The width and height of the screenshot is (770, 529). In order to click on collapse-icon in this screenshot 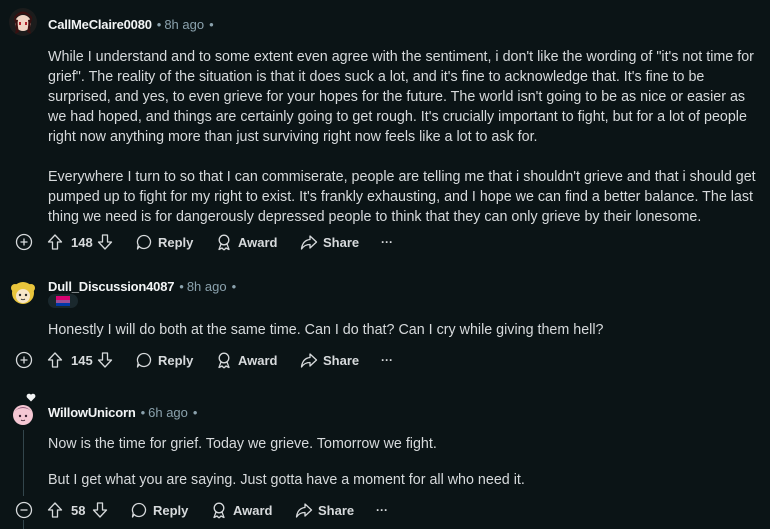, I will do `click(24, 510)`.